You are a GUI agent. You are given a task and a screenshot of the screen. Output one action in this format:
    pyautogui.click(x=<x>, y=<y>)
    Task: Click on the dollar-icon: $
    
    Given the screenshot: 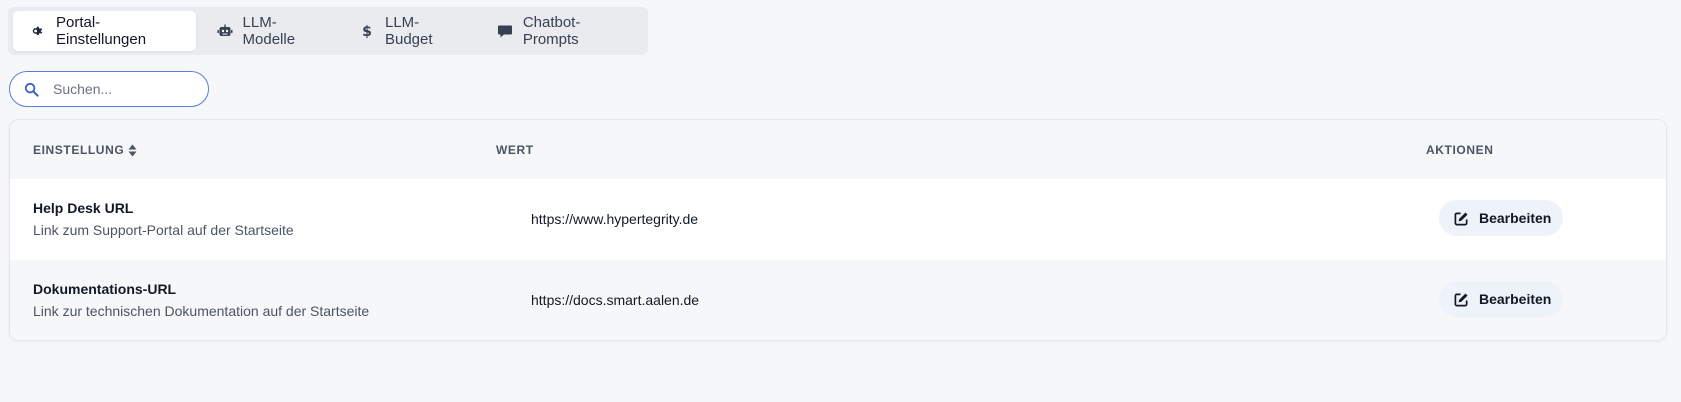 What is the action you would take?
    pyautogui.click(x=367, y=31)
    